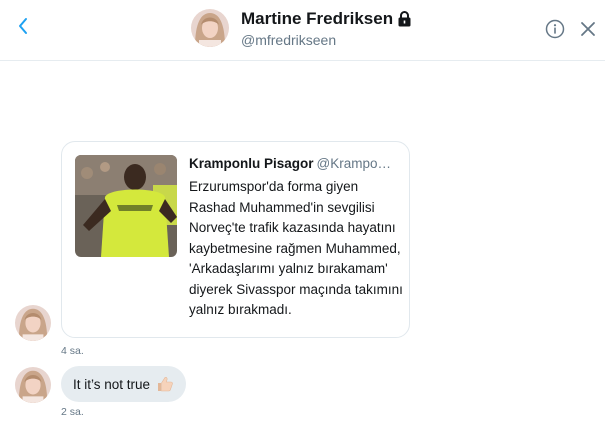 This screenshot has width=605, height=434. What do you see at coordinates (302, 30) in the screenshot?
I see `conversation-header: Martine Fredriksen @mfredrikseen` at bounding box center [302, 30].